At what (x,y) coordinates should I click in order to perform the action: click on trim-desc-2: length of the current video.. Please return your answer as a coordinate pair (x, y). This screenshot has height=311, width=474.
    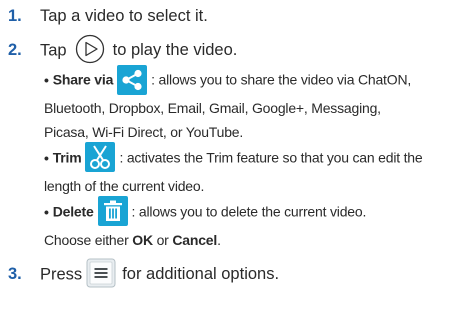
    Looking at the image, I should click on (124, 186).